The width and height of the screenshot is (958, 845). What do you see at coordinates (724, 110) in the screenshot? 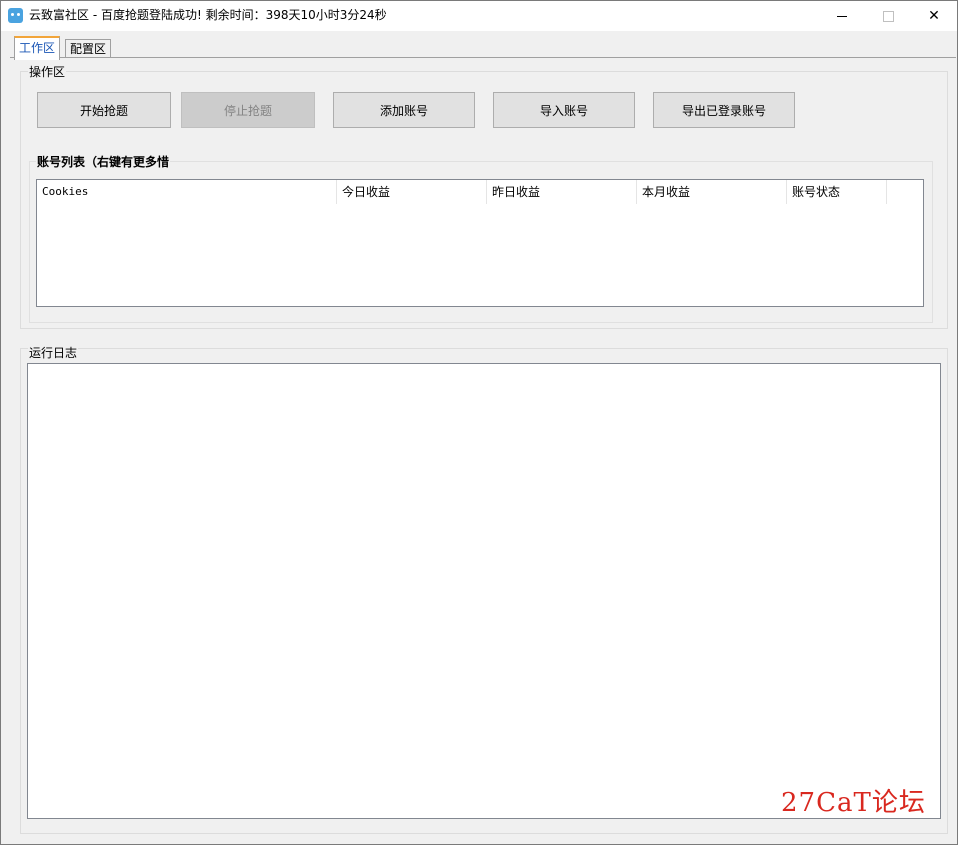
I see `export-logged-accounts-button: 导出已登录账号` at bounding box center [724, 110].